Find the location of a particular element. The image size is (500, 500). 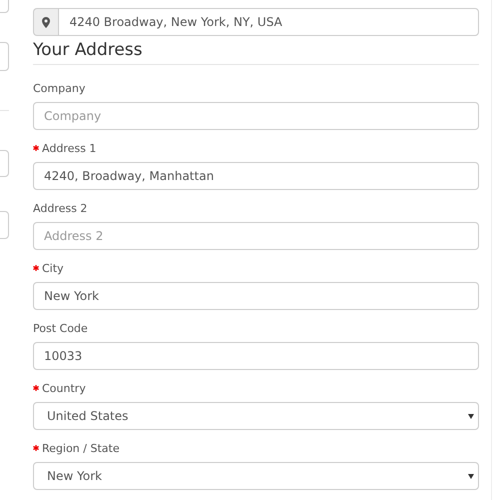

input-field: Address 2 is located at coordinates (256, 236).